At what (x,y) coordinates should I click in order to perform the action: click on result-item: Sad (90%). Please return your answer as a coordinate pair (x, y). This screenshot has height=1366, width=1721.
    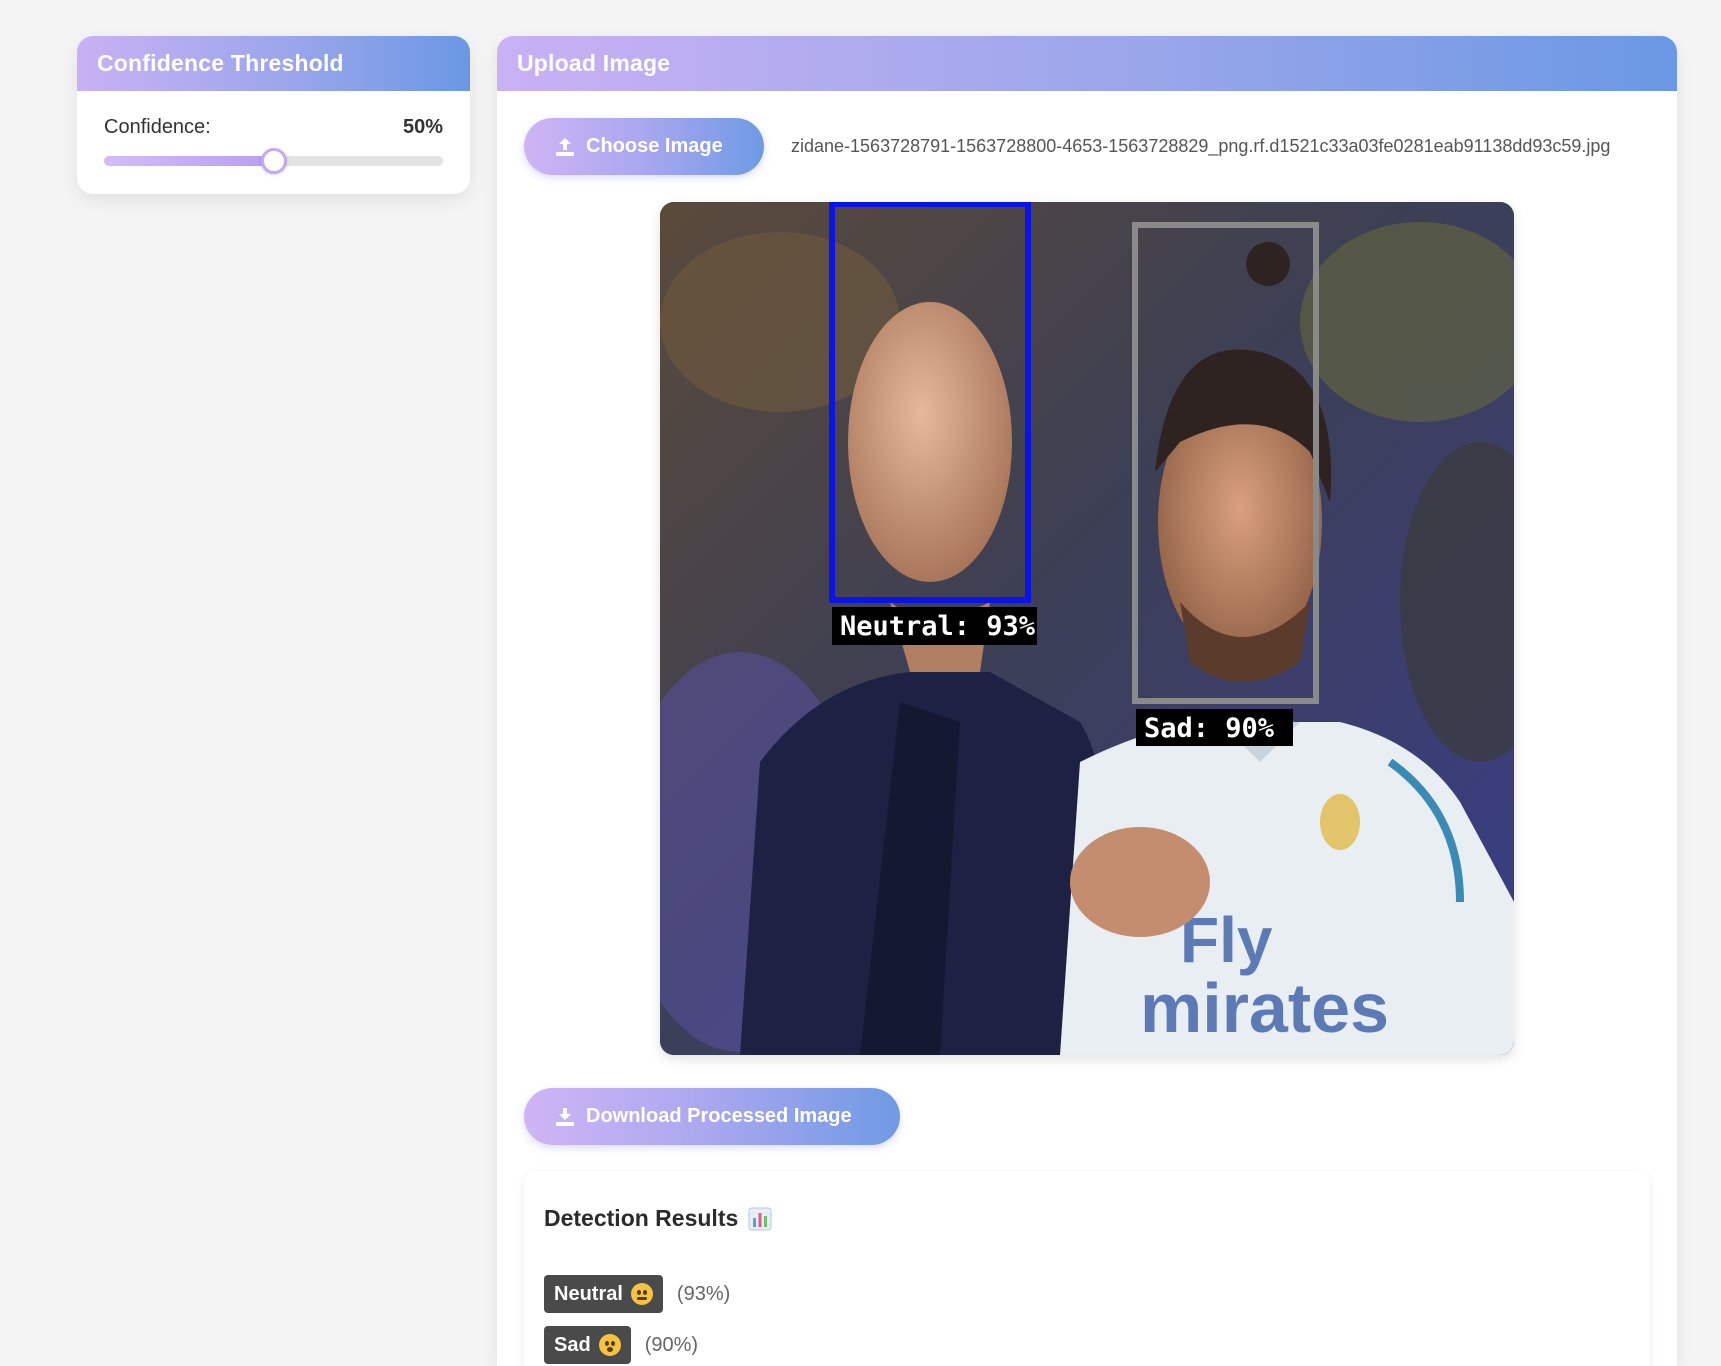
    Looking at the image, I should click on (621, 1345).